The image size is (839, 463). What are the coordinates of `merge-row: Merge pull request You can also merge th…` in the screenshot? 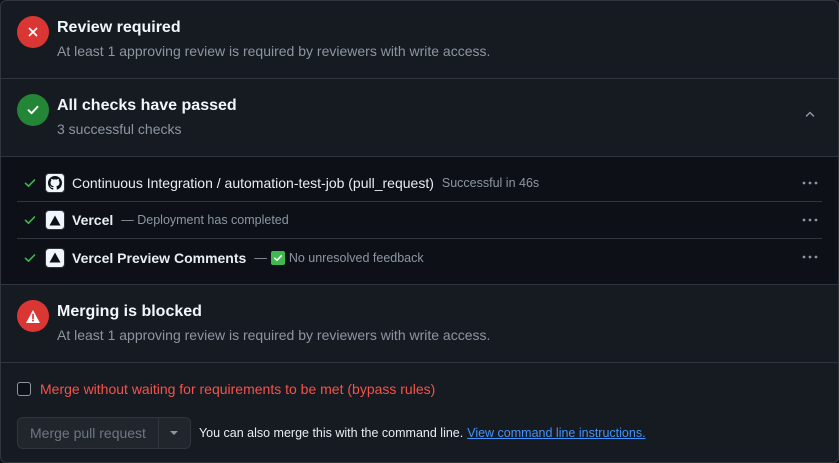 It's located at (331, 433).